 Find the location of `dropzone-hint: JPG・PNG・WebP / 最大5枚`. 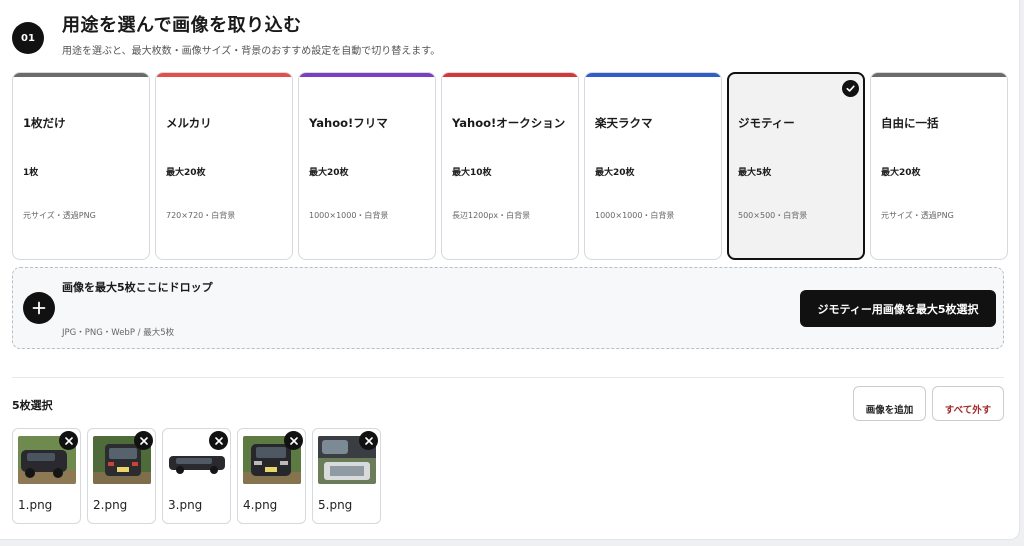

dropzone-hint: JPG・PNG・WebP / 最大5枚 is located at coordinates (118, 333).